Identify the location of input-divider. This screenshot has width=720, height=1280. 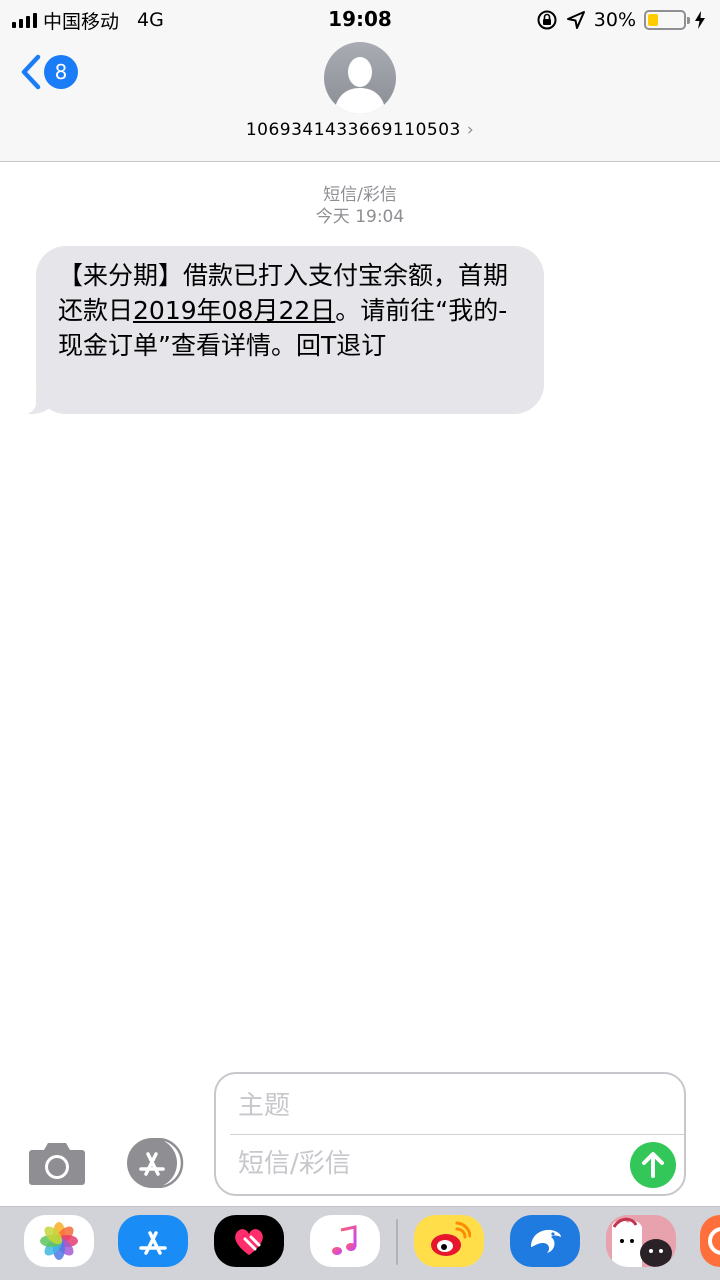
(457, 1134).